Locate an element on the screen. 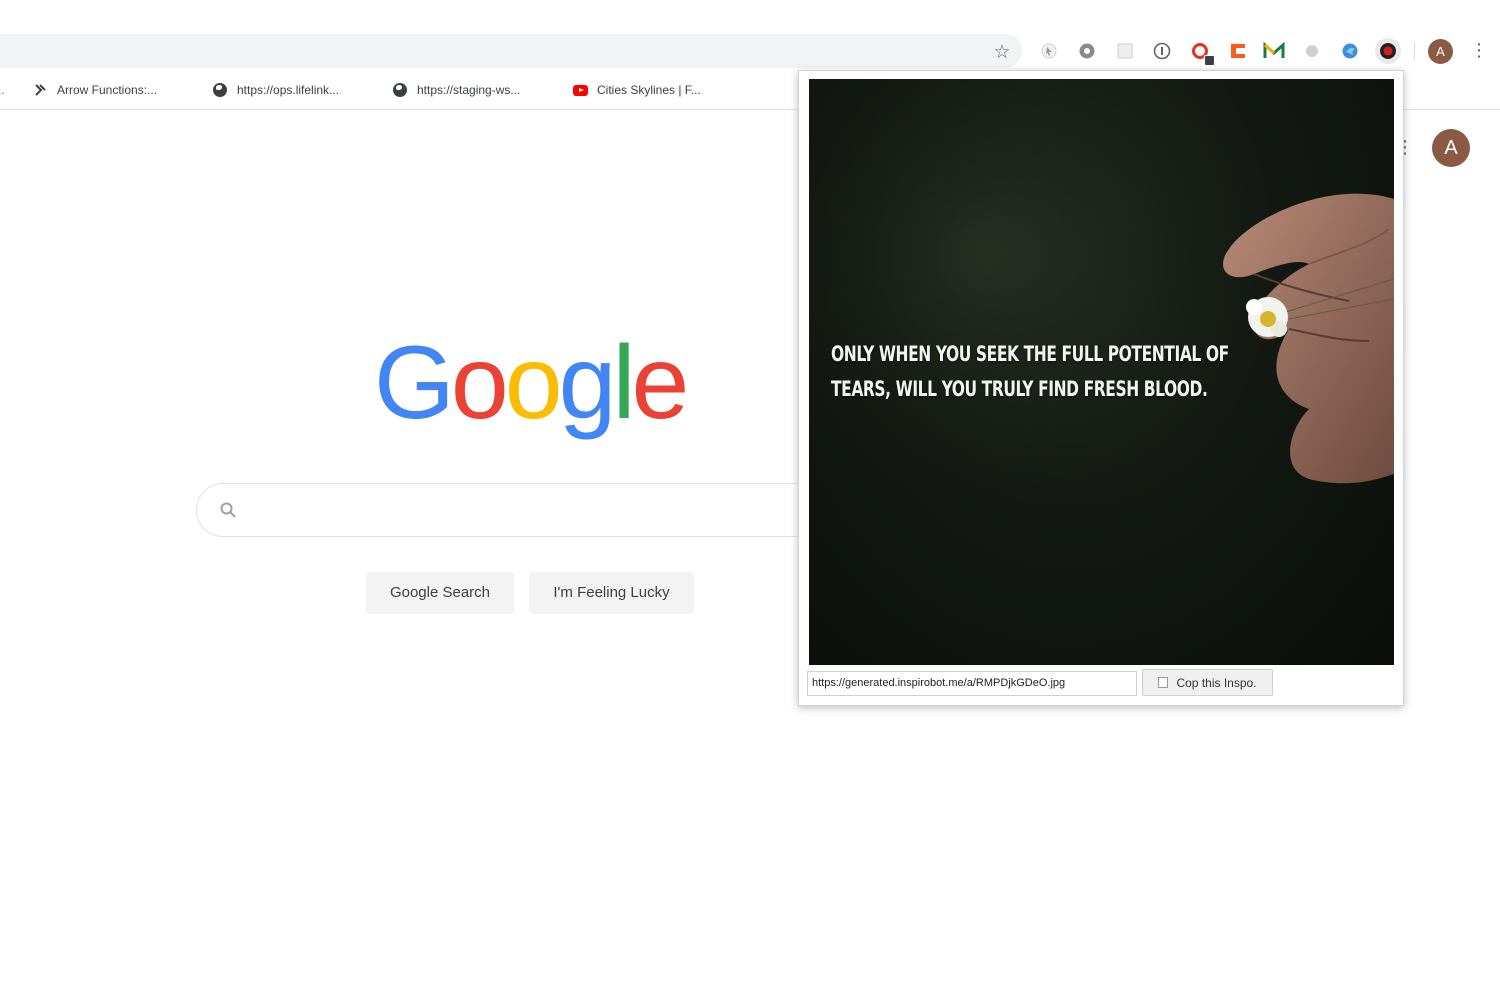 This screenshot has height=1000, width=1500. m-logo-icon is located at coordinates (1274, 50).